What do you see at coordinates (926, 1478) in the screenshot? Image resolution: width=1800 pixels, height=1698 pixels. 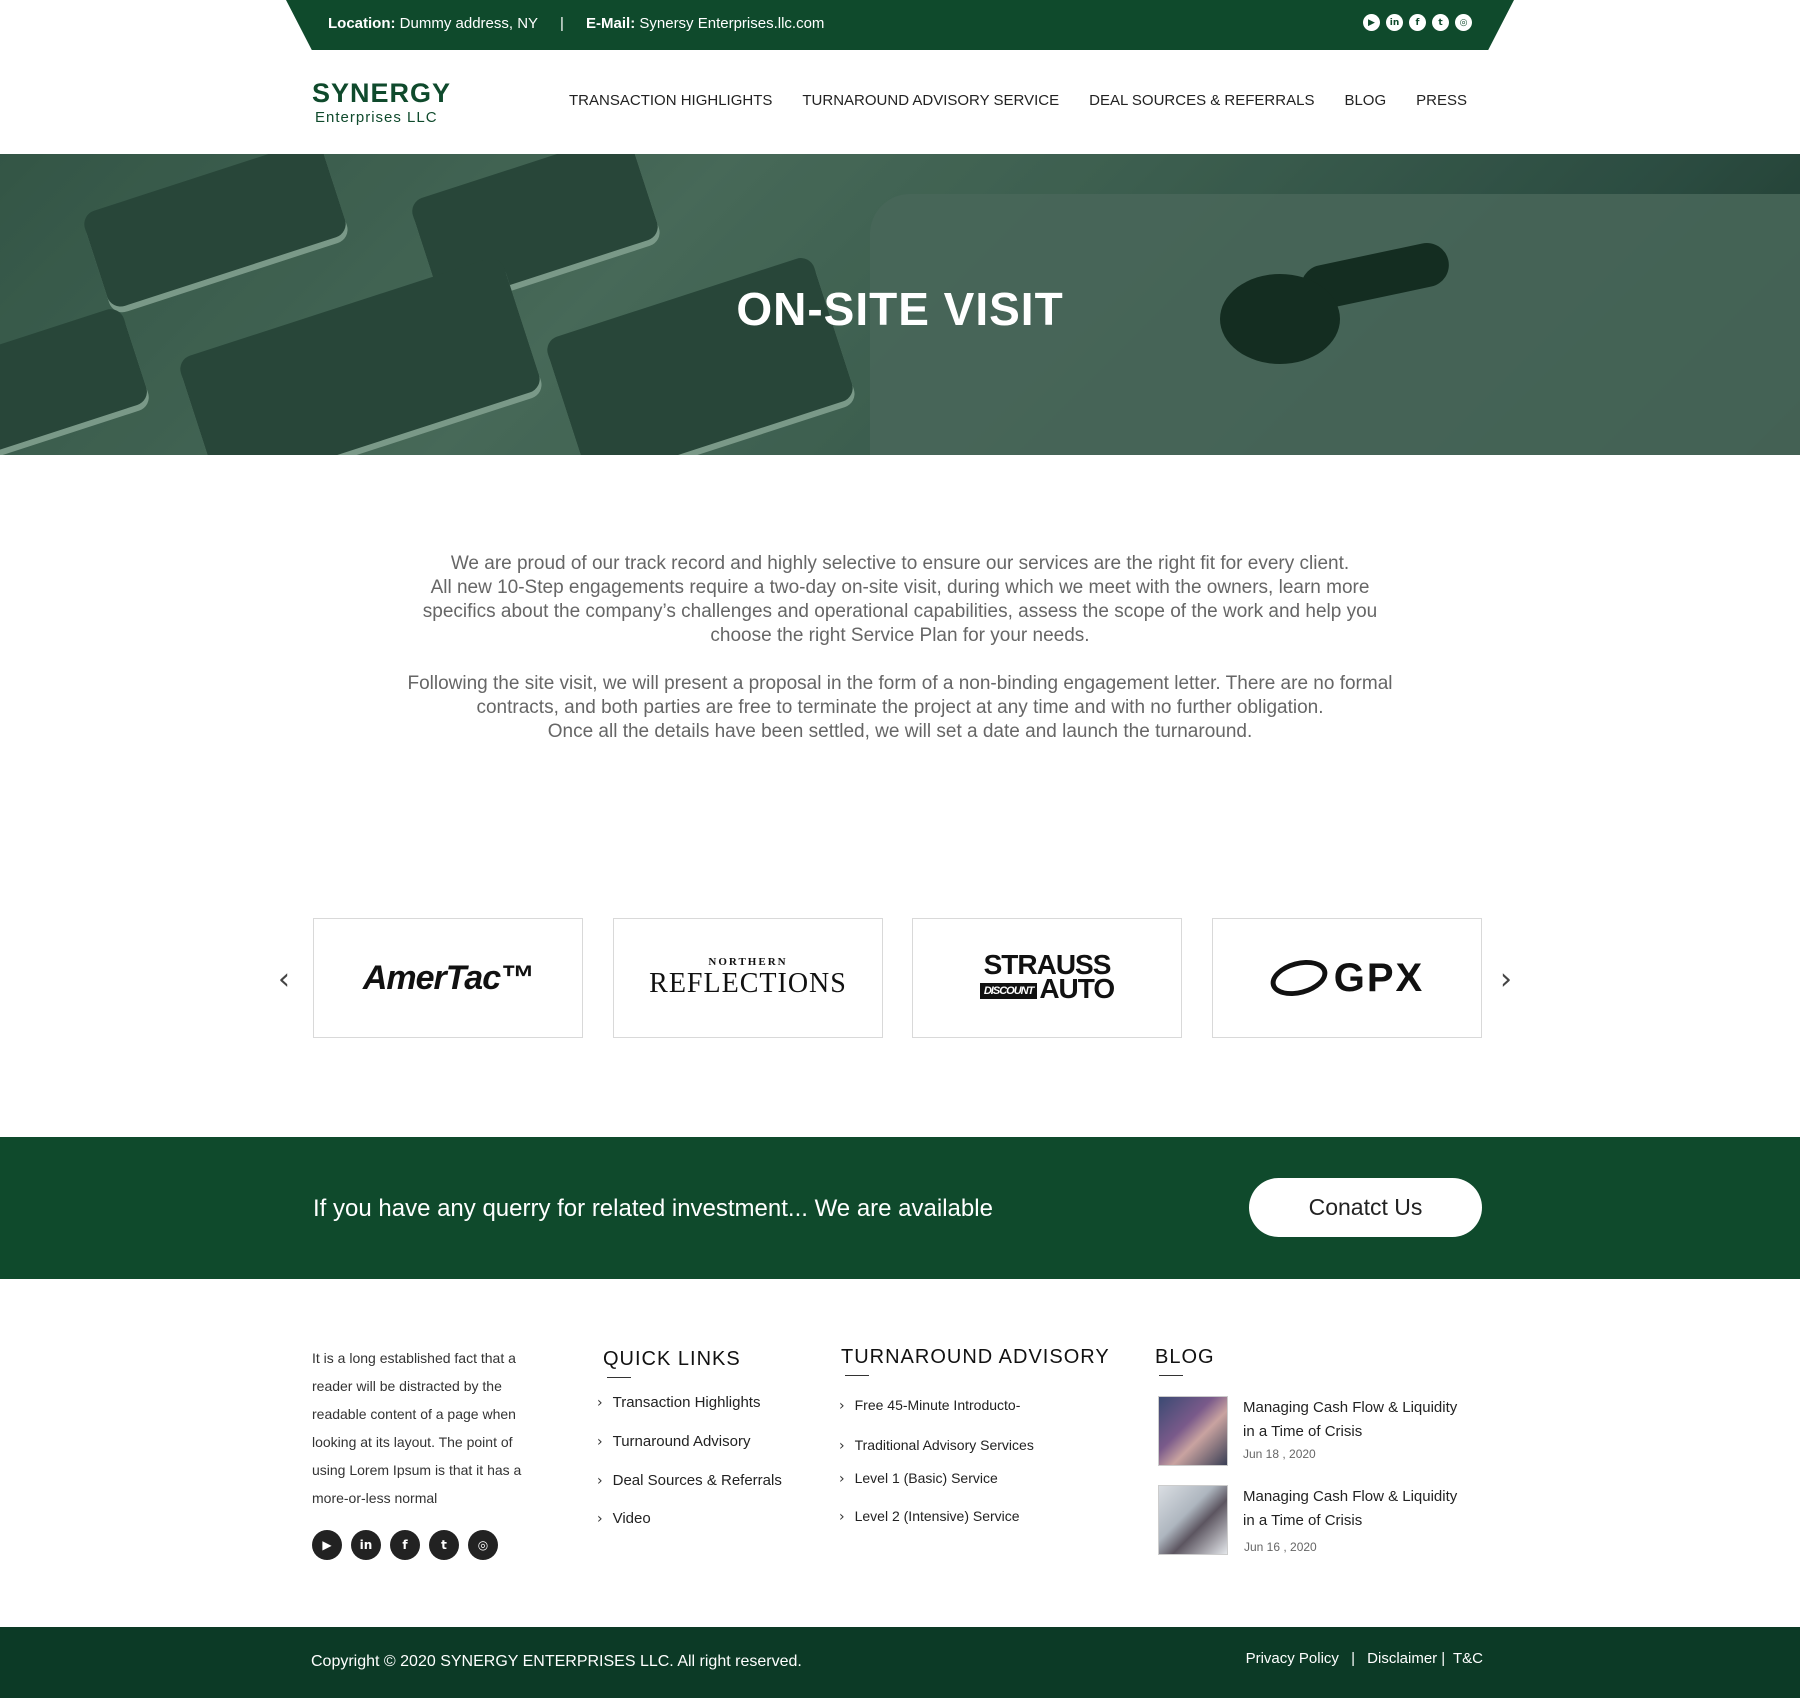 I see `advisory-link-label: Level 1 (Basic) Service` at bounding box center [926, 1478].